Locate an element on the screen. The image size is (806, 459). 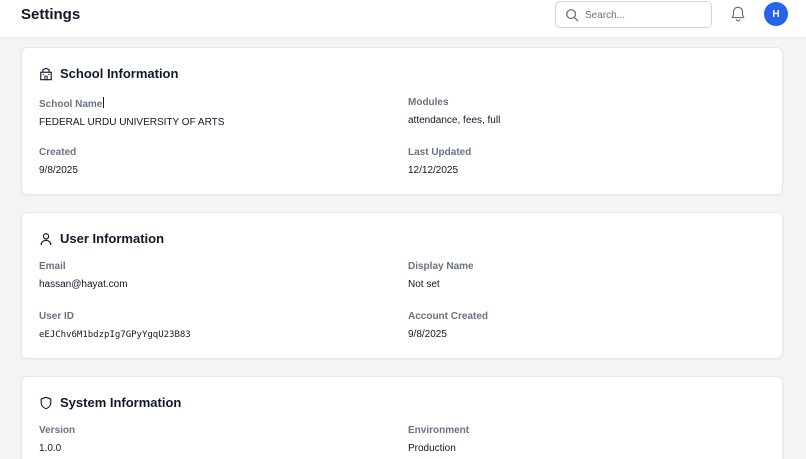
display-name-label: Display Name is located at coordinates (441, 266).